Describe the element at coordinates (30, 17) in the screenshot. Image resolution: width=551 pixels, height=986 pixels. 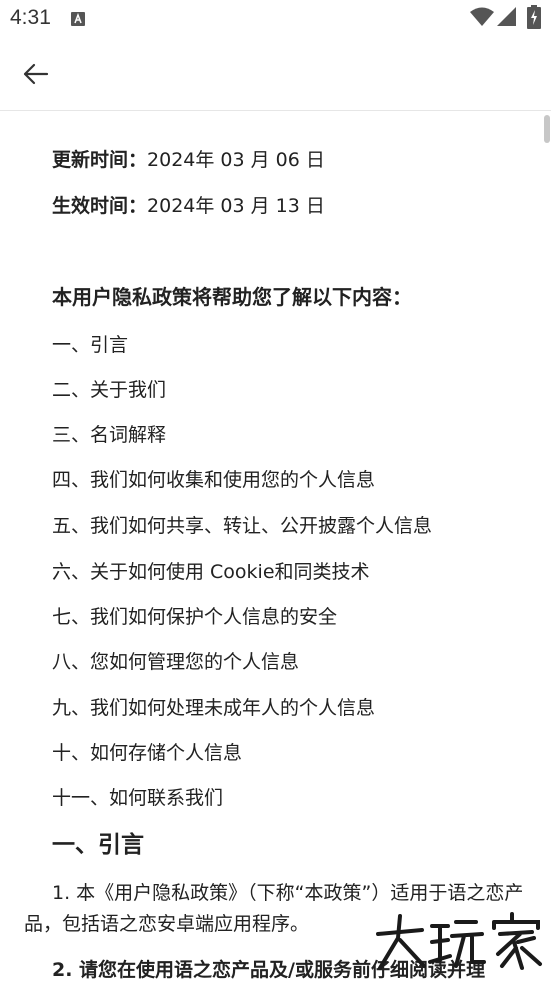
I see `status-time: 4:31` at that location.